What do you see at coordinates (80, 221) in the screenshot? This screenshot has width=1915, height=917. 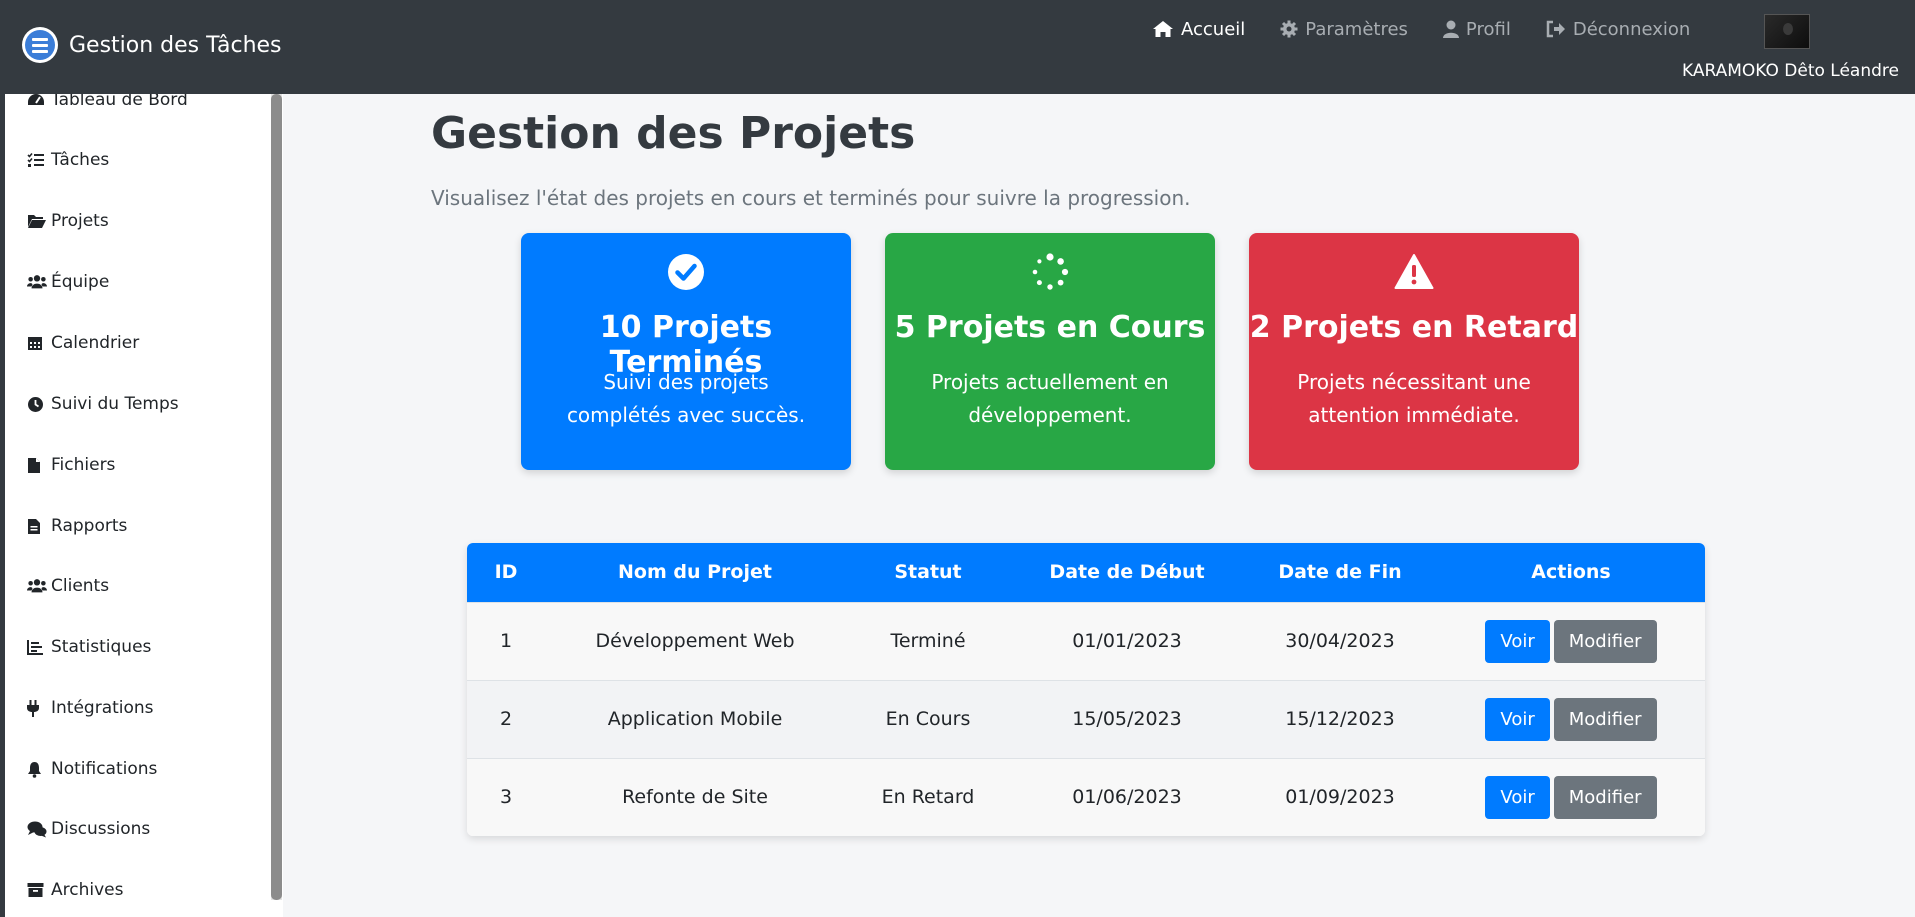 I see `sidebar-item-label: Projets` at bounding box center [80, 221].